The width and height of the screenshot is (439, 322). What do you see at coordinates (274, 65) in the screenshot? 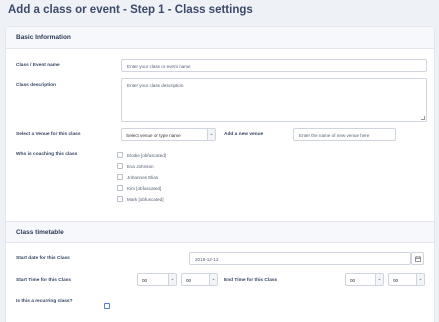
I see `class-name-input: Enter your class or event name` at bounding box center [274, 65].